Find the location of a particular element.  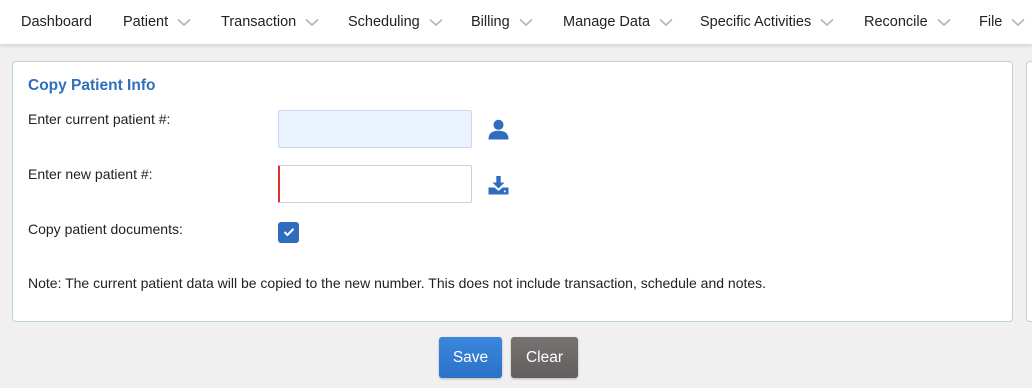

nav-scheduling: Scheduling is located at coordinates (395, 22).